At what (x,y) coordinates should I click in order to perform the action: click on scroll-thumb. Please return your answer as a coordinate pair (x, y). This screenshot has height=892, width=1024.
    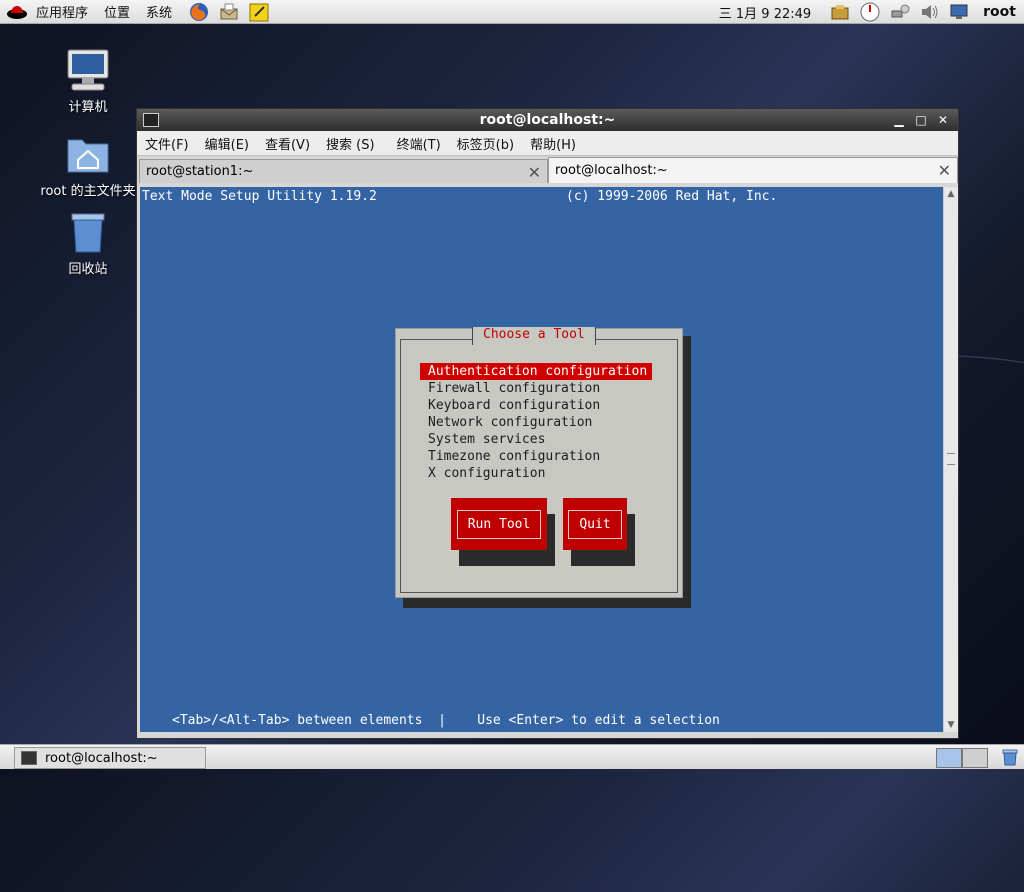
    Looking at the image, I should click on (951, 459).